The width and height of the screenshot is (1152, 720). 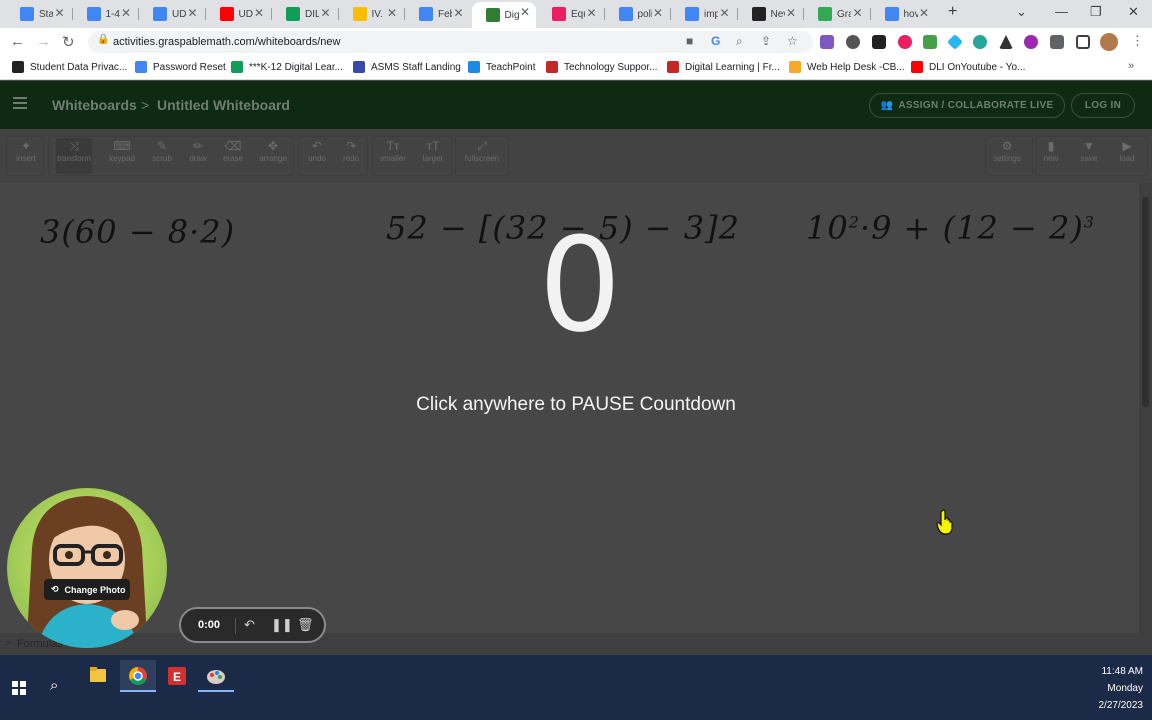 I want to click on new-tab-button: +, so click(x=952, y=12).